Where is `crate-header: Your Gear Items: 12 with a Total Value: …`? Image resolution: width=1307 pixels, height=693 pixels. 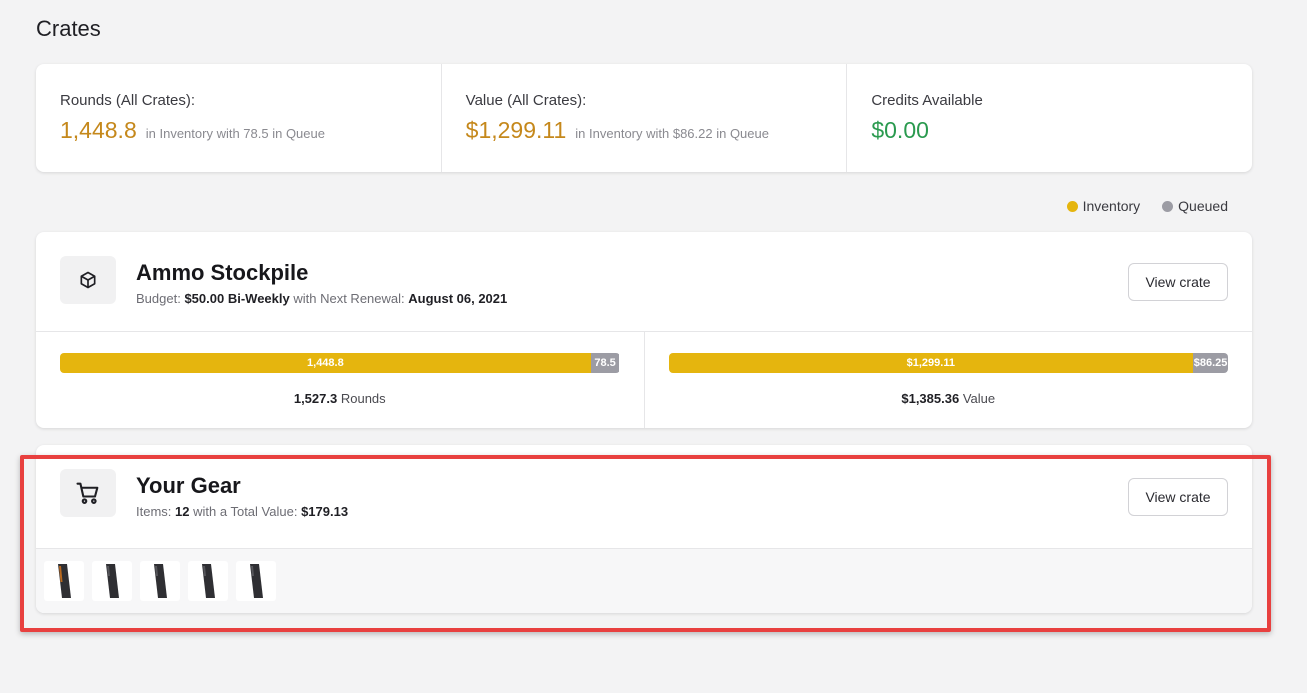 crate-header: Your Gear Items: 12 with a Total Value: … is located at coordinates (644, 497).